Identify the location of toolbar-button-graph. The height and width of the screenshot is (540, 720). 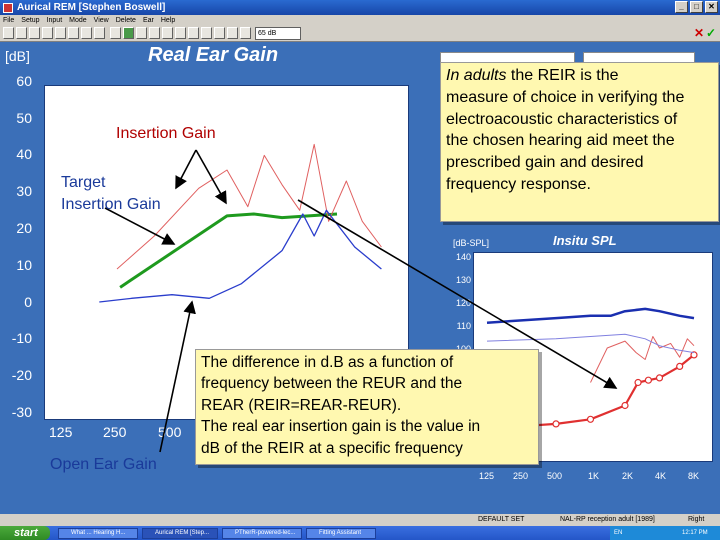
(193, 33).